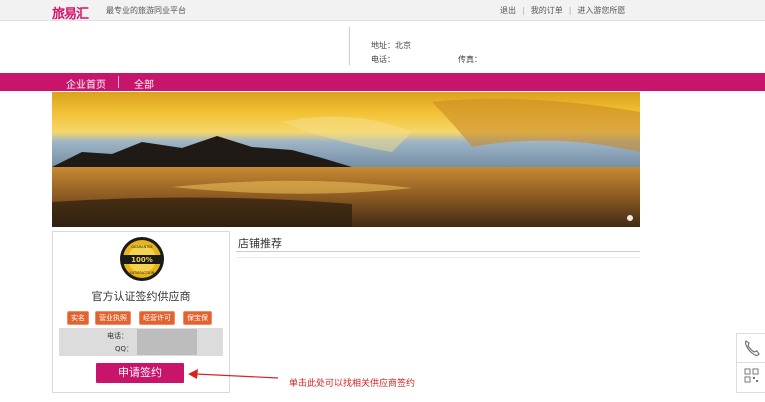  I want to click on floating-toolbar, so click(750, 363).